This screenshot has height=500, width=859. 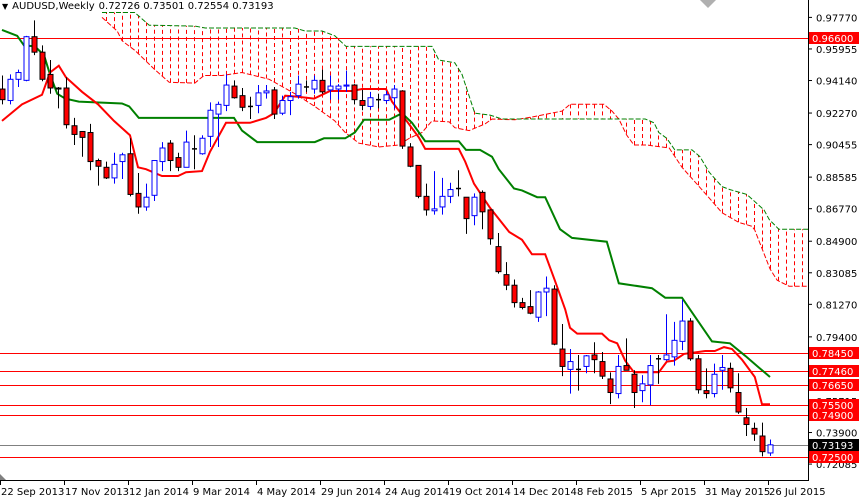 What do you see at coordinates (97, 492) in the screenshot?
I see `date-tick-label: 17 Nov 2013` at bounding box center [97, 492].